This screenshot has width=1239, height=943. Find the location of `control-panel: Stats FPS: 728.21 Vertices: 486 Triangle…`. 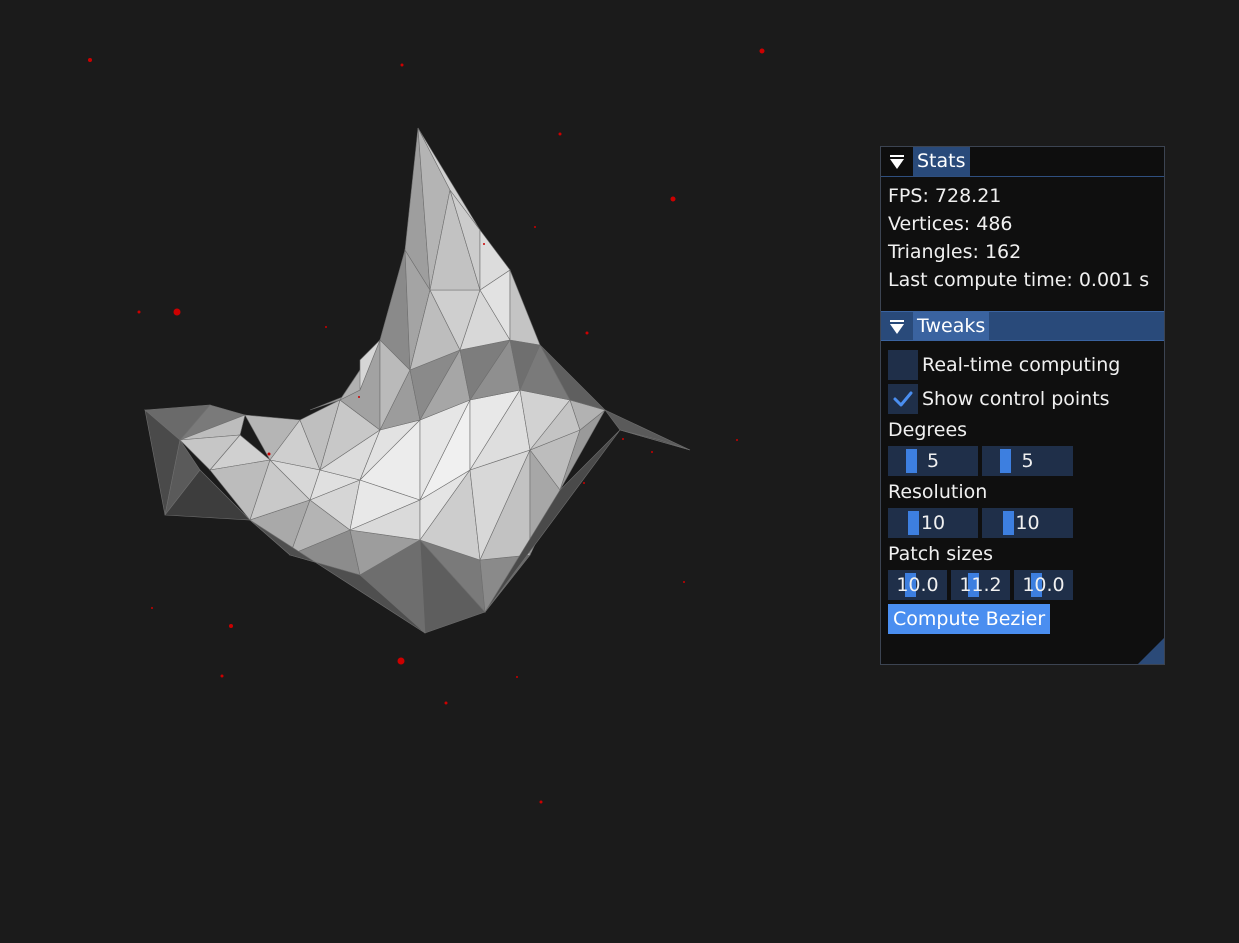

control-panel: Stats FPS: 728.21 Vertices: 486 Triangle… is located at coordinates (1022, 405).